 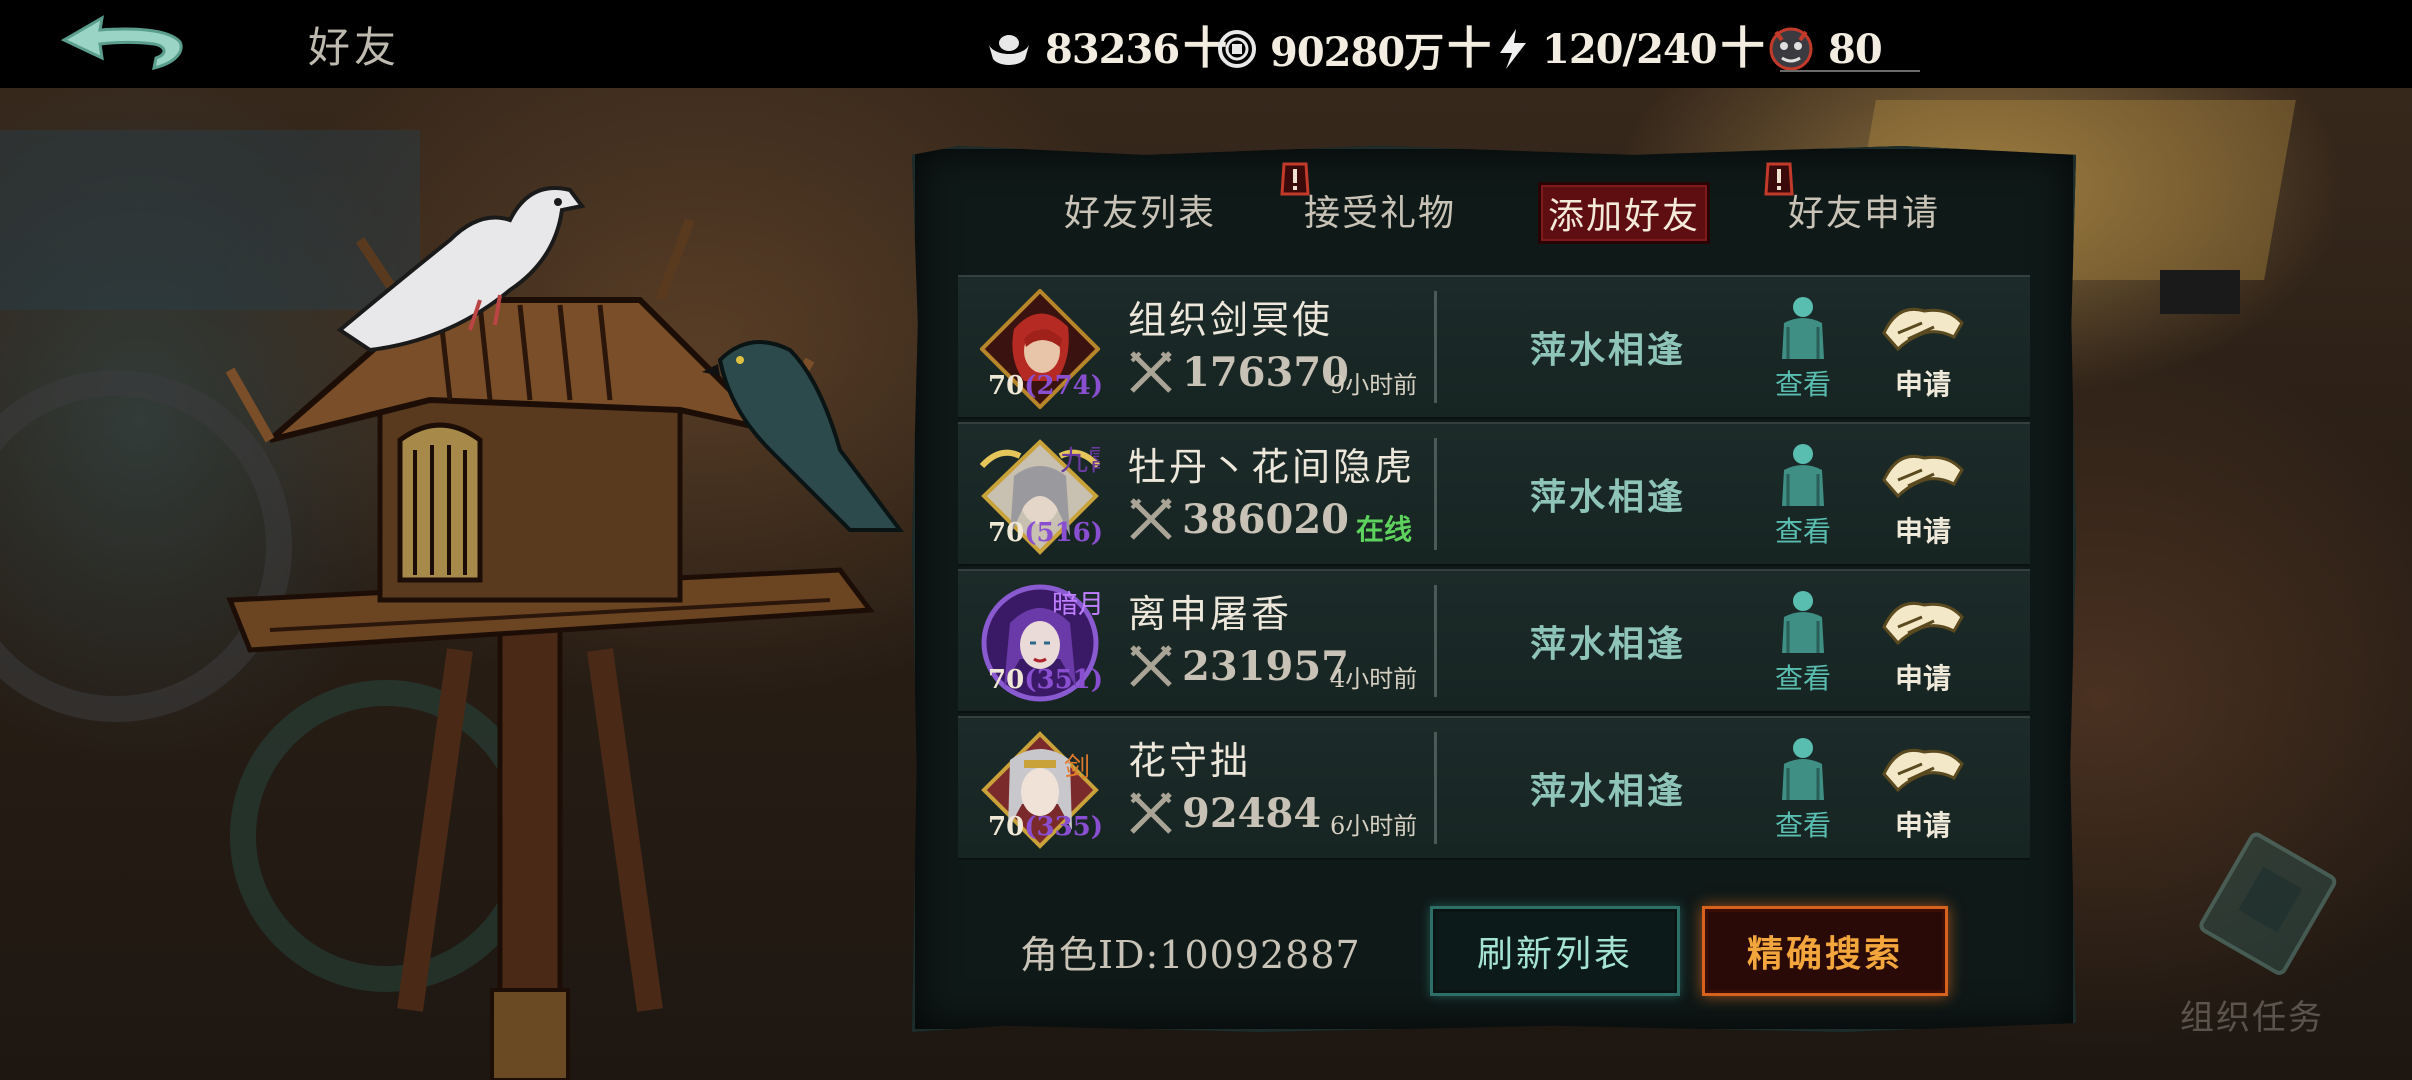 What do you see at coordinates (1380, 210) in the screenshot?
I see `tab-receive-gifts: 接受礼物` at bounding box center [1380, 210].